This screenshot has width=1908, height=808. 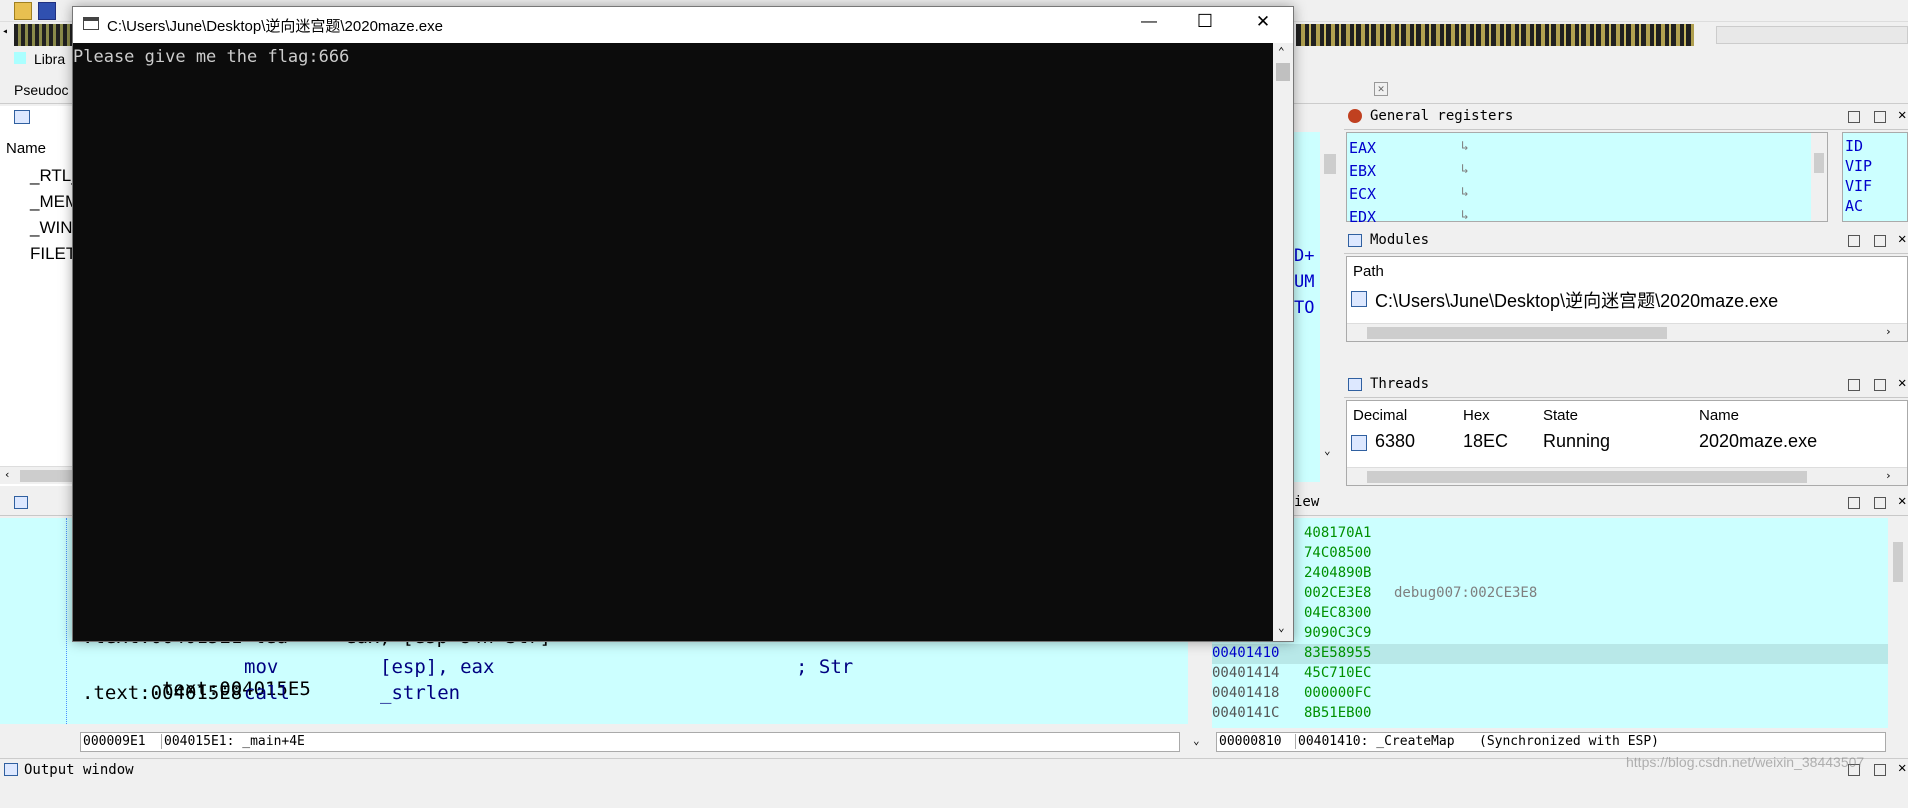 What do you see at coordinates (1362, 217) in the screenshot?
I see `register-name: EDX` at bounding box center [1362, 217].